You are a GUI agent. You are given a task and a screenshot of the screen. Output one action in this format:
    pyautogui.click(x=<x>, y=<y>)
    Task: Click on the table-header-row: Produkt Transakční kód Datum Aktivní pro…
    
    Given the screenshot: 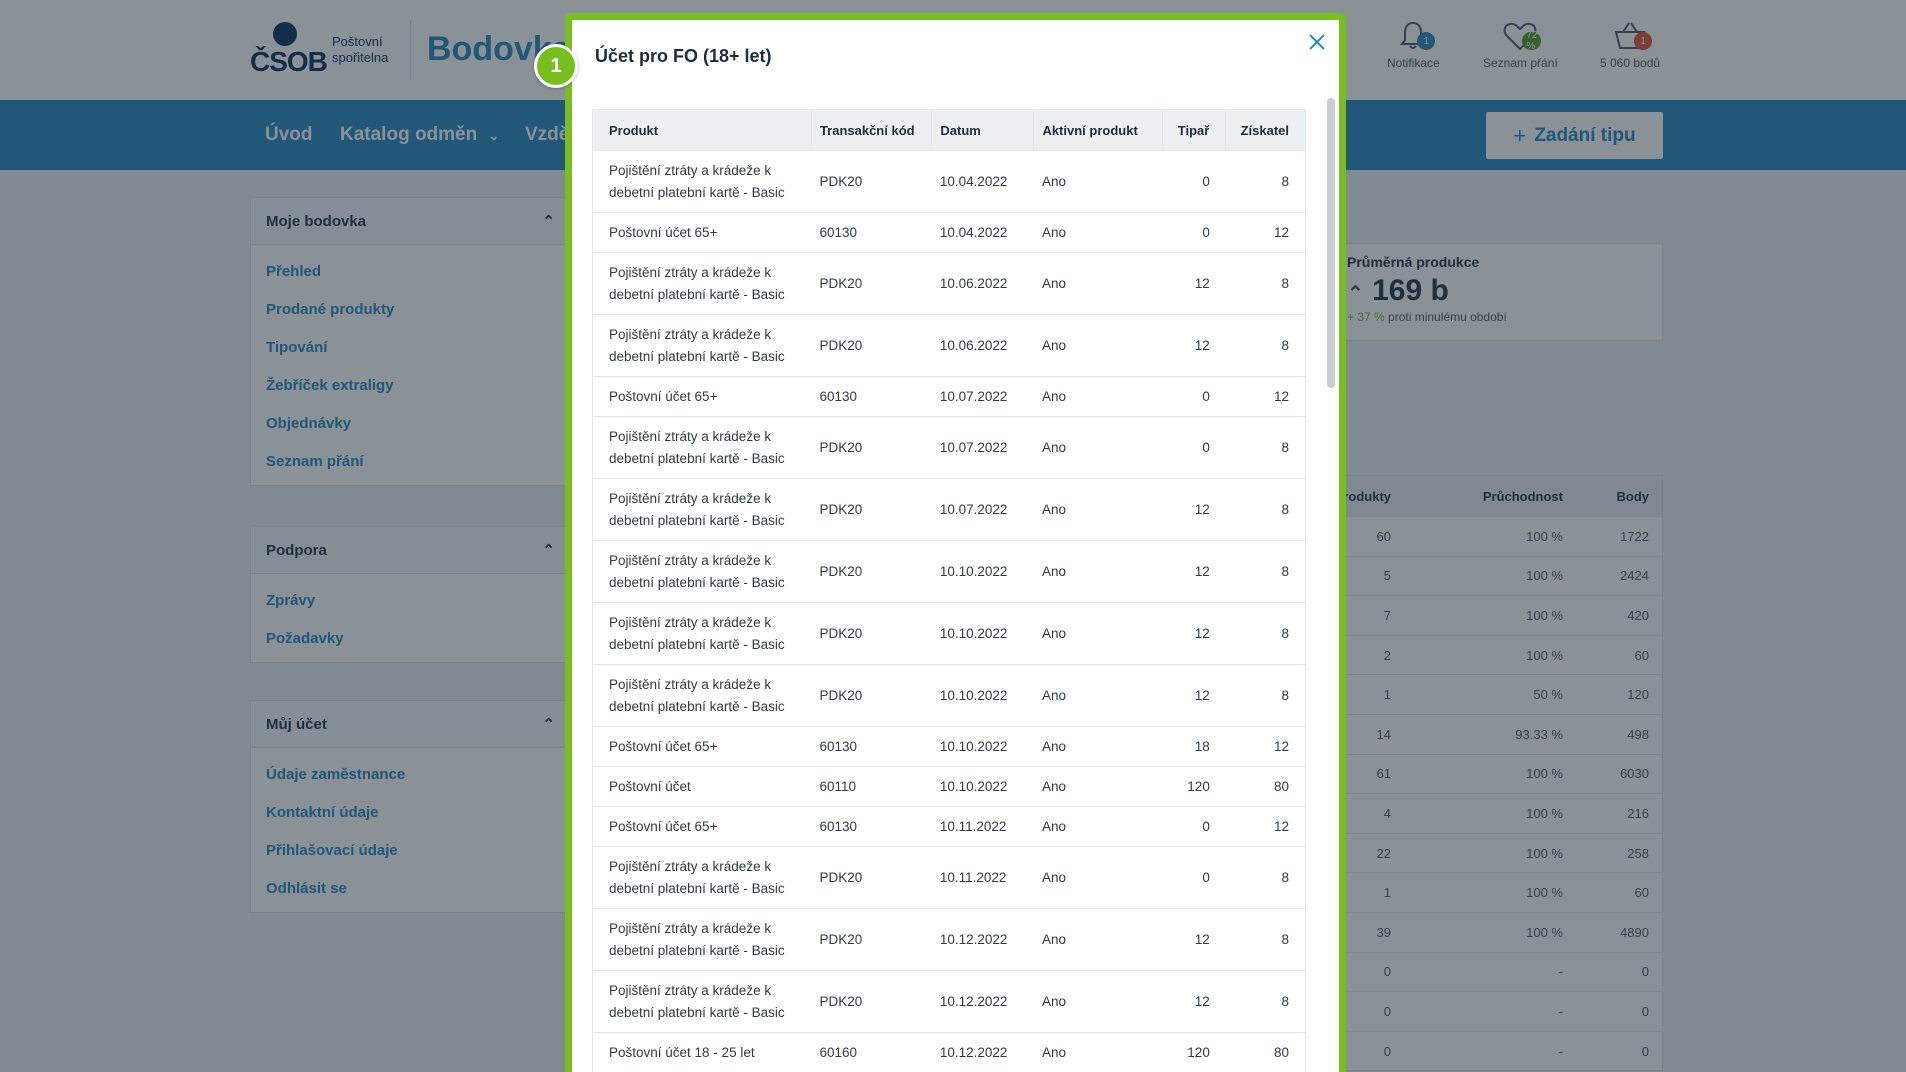 What is the action you would take?
    pyautogui.click(x=949, y=130)
    